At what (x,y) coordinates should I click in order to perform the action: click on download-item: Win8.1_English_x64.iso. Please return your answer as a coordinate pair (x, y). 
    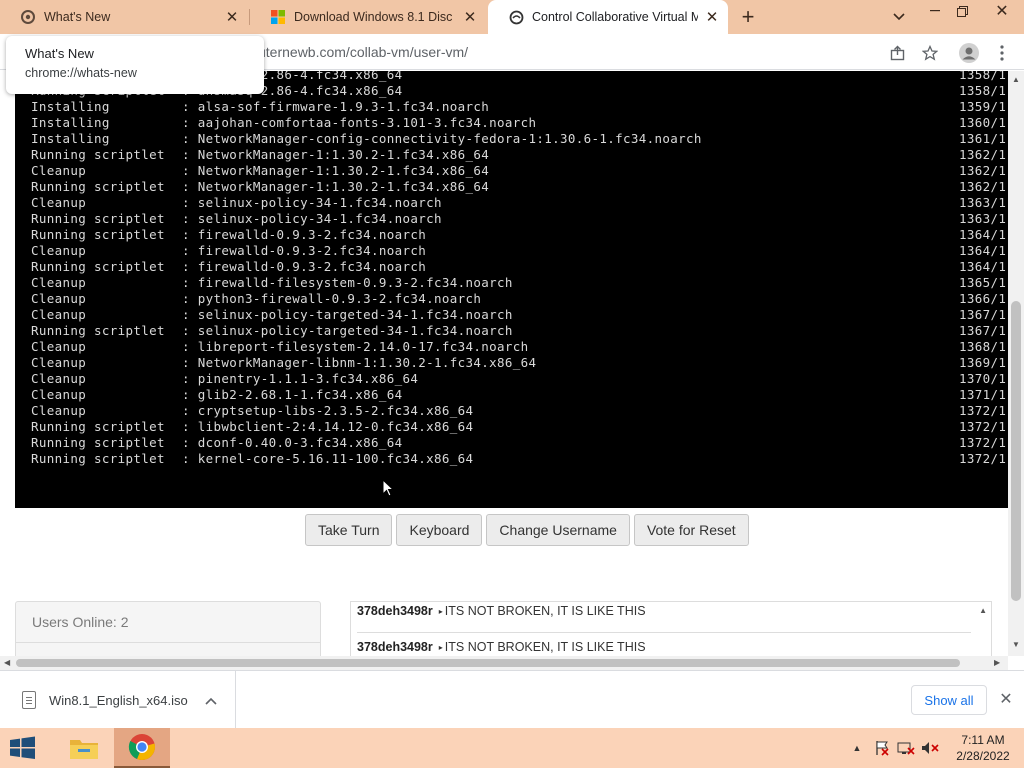
    Looking at the image, I should click on (118, 700).